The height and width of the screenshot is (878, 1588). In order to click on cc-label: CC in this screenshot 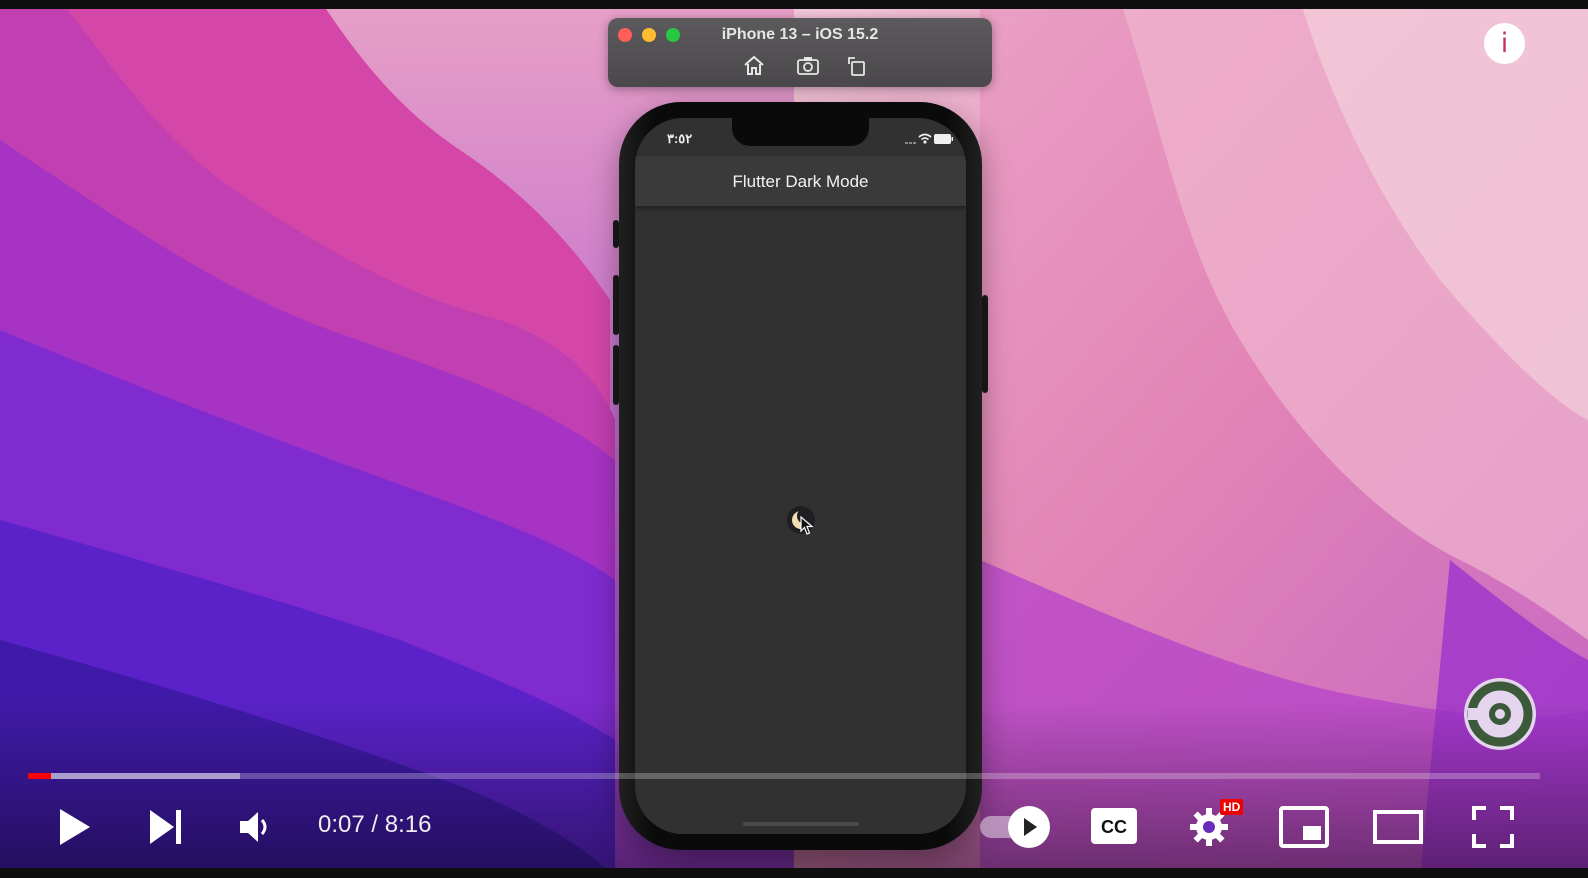, I will do `click(1114, 827)`.